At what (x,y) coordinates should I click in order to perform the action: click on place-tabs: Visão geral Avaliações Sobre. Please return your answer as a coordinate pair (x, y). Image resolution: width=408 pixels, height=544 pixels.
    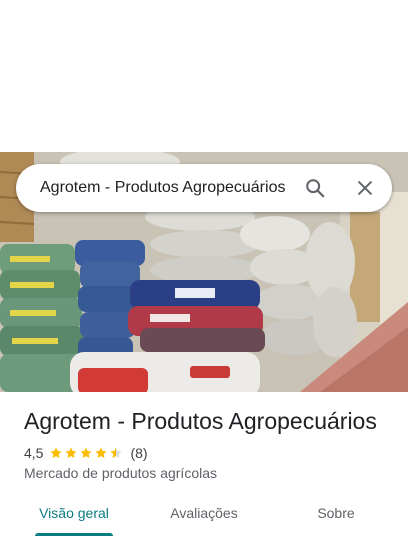
    Looking at the image, I should click on (204, 518).